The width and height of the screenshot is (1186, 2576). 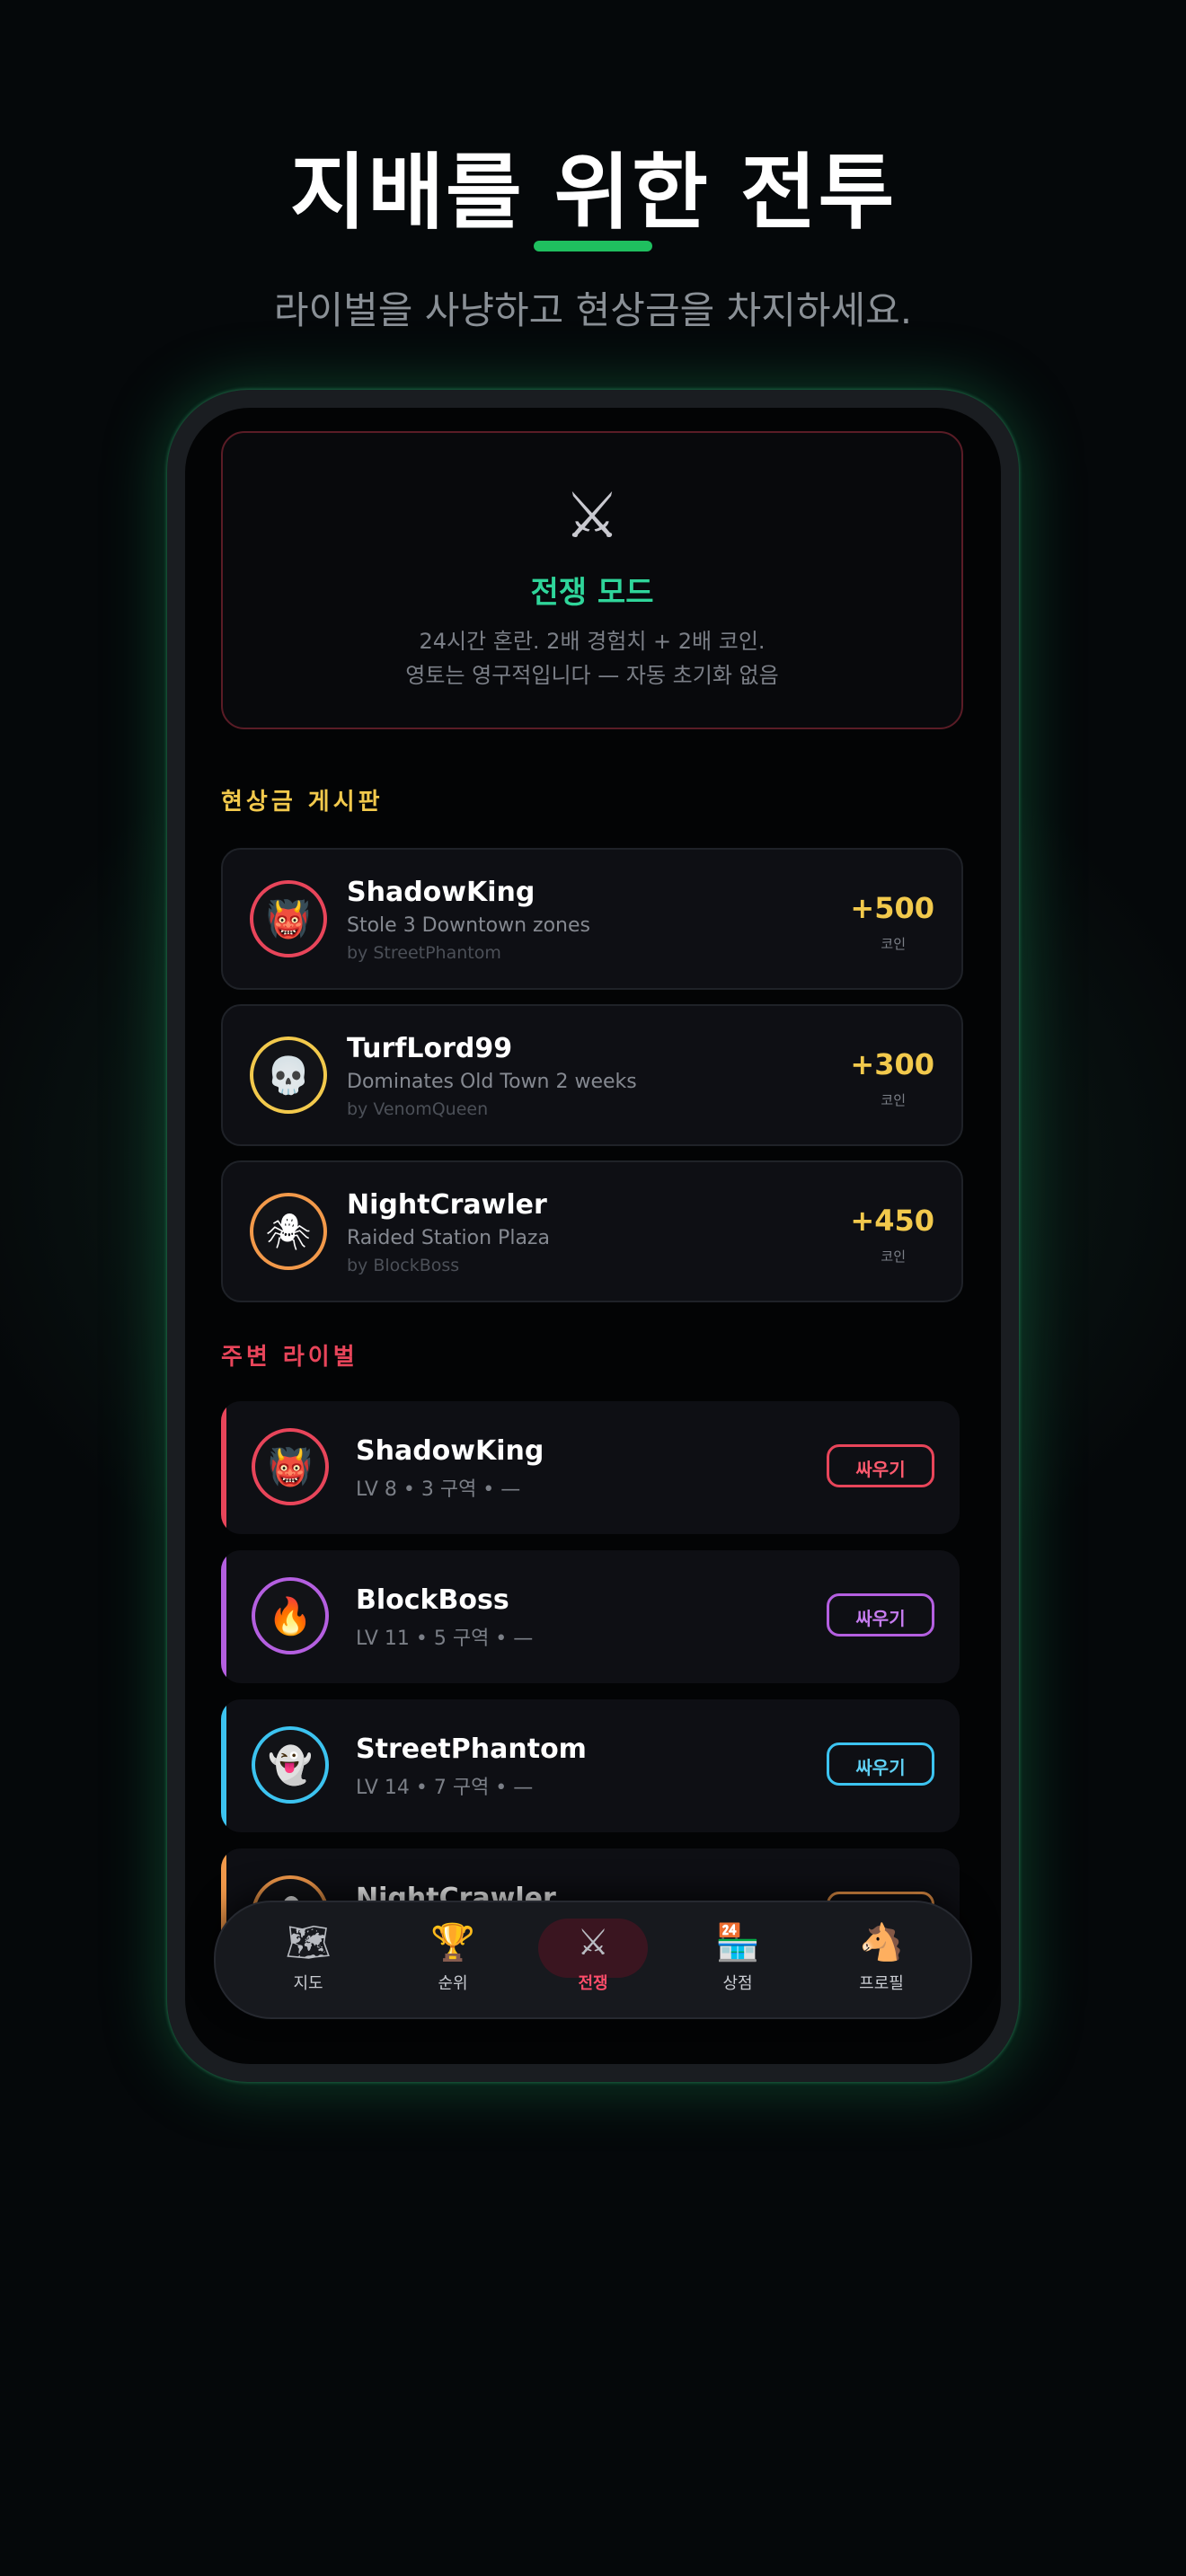 I want to click on bounty-amount: +500, so click(x=892, y=908).